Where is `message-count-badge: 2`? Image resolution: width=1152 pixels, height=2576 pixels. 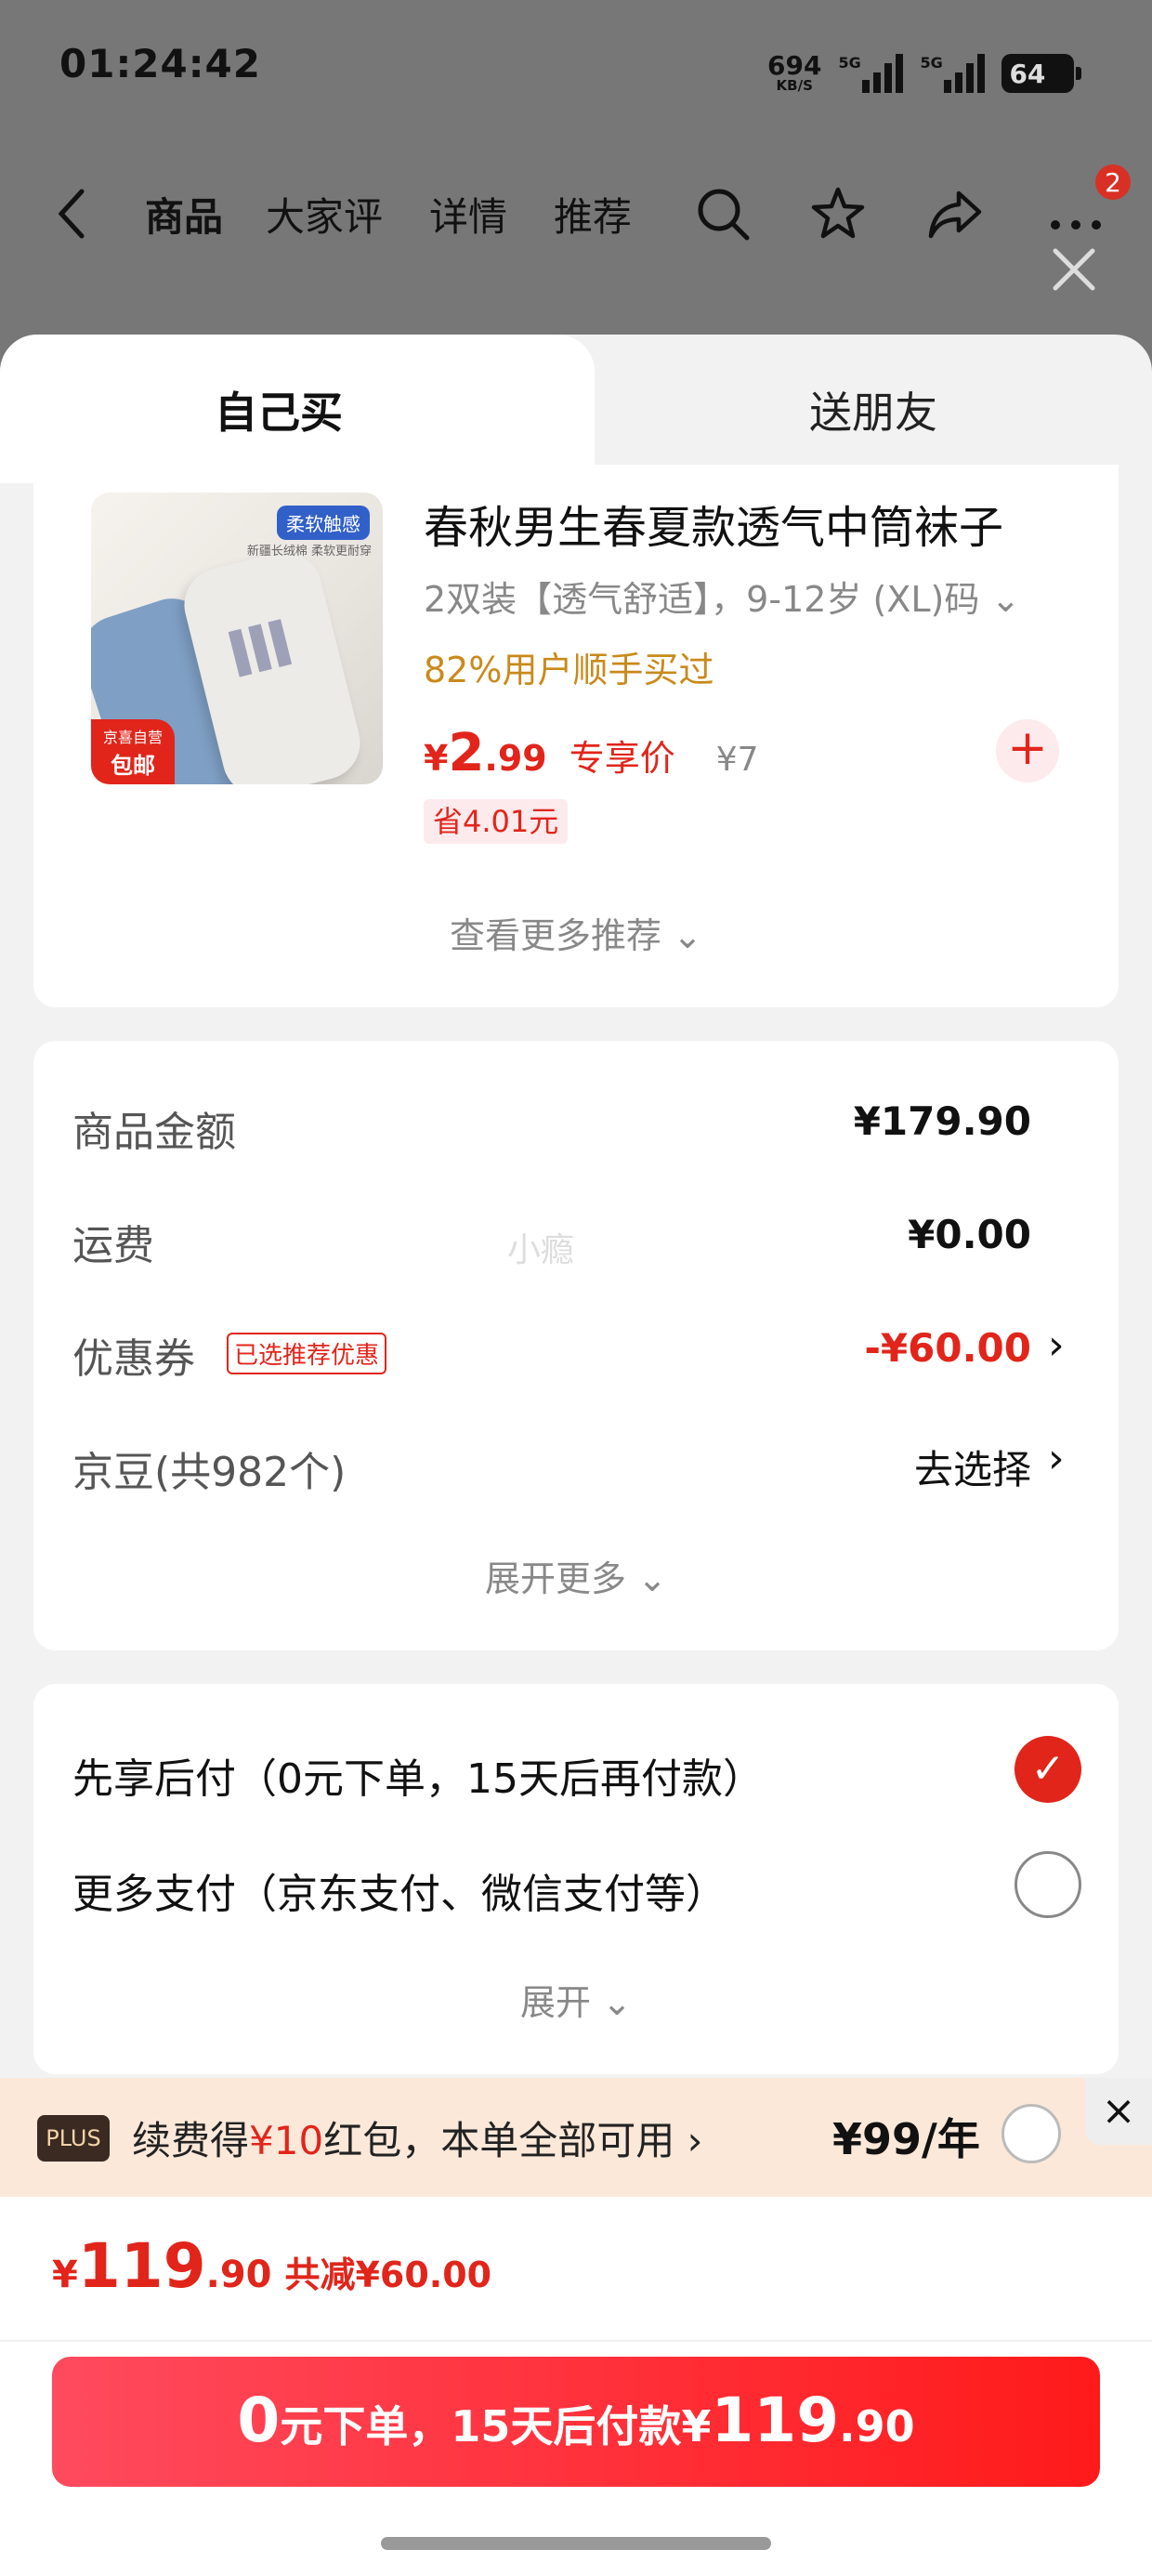 message-count-badge: 2 is located at coordinates (1113, 182).